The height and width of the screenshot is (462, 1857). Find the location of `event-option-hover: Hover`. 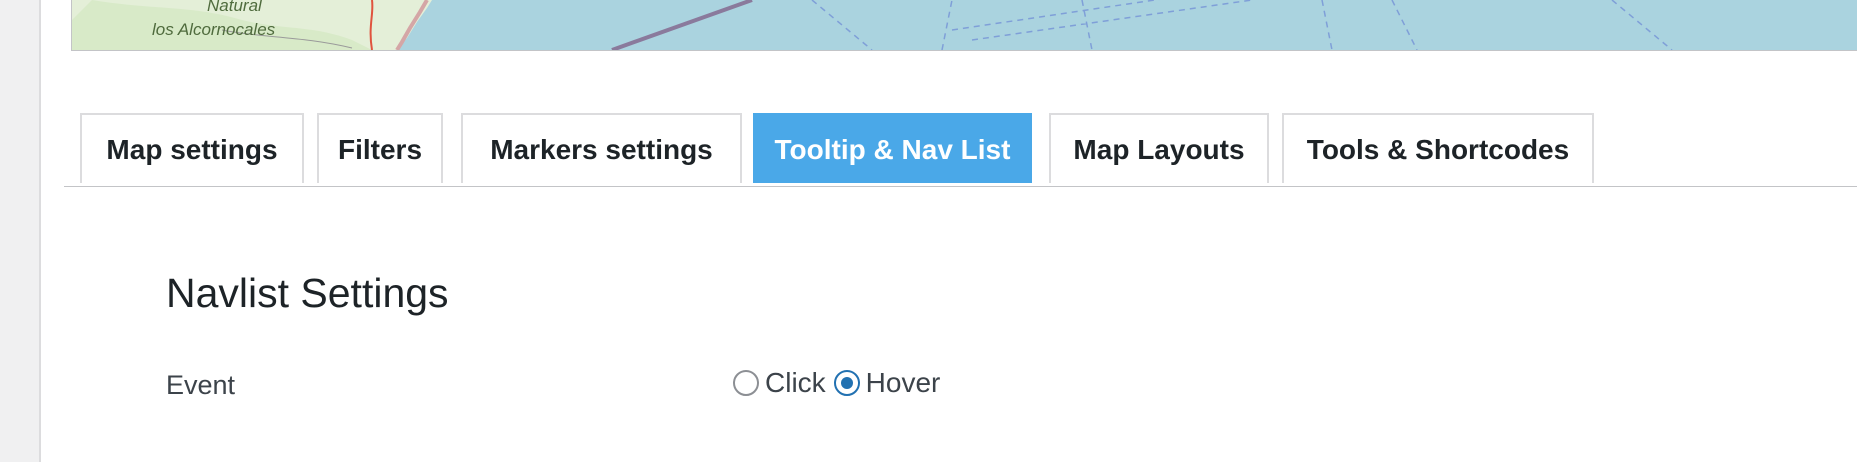

event-option-hover: Hover is located at coordinates (887, 383).